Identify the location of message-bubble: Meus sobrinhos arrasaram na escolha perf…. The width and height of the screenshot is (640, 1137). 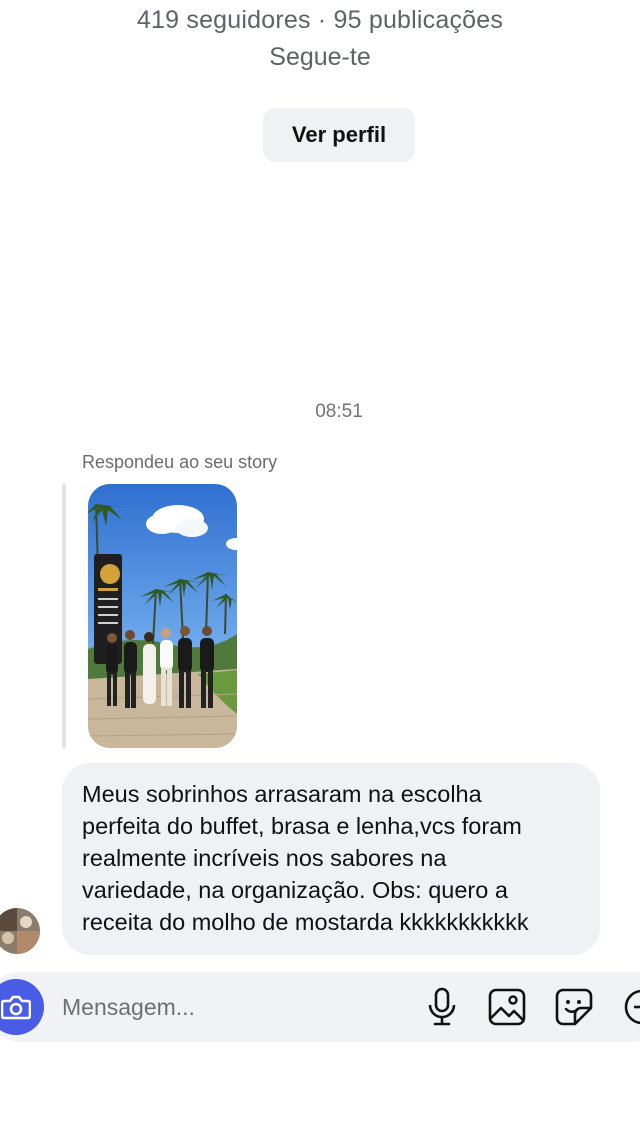
(331, 859).